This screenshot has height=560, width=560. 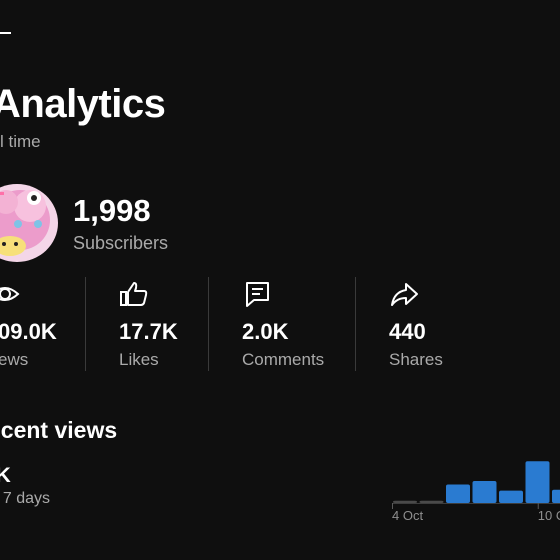 What do you see at coordinates (112, 210) in the screenshot?
I see `subscribers-count: 1,998` at bounding box center [112, 210].